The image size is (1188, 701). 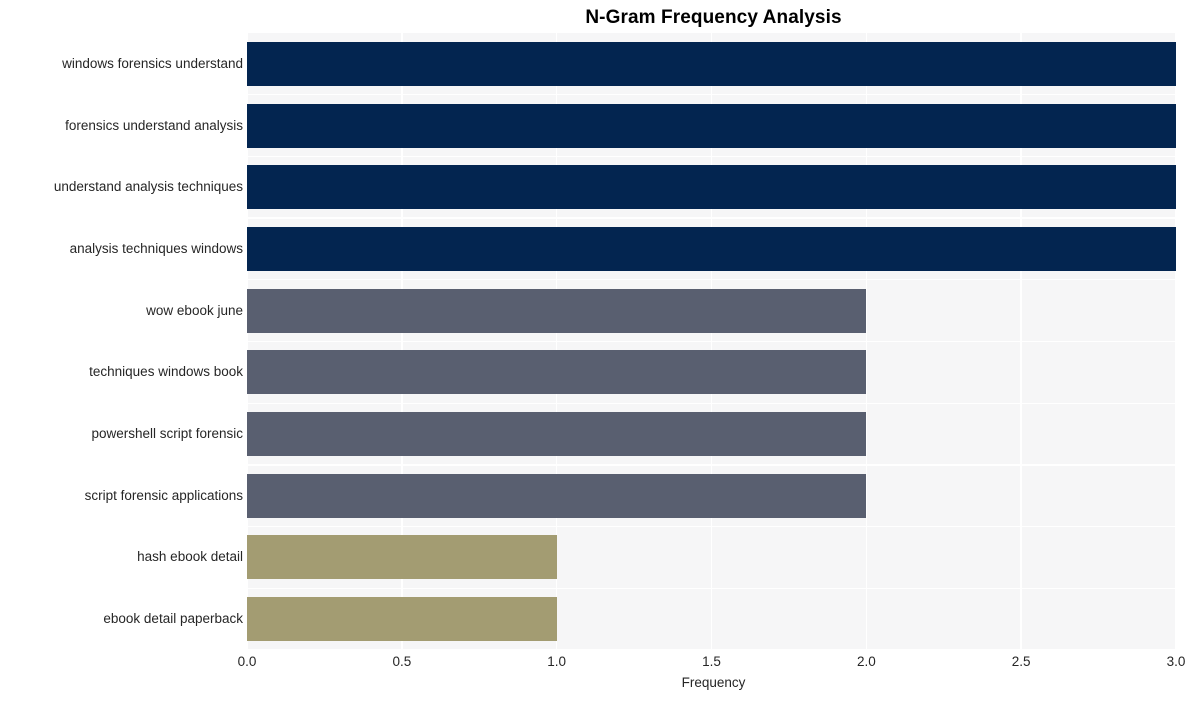 What do you see at coordinates (866, 661) in the screenshot?
I see `x-axis-tick-label: 2.0` at bounding box center [866, 661].